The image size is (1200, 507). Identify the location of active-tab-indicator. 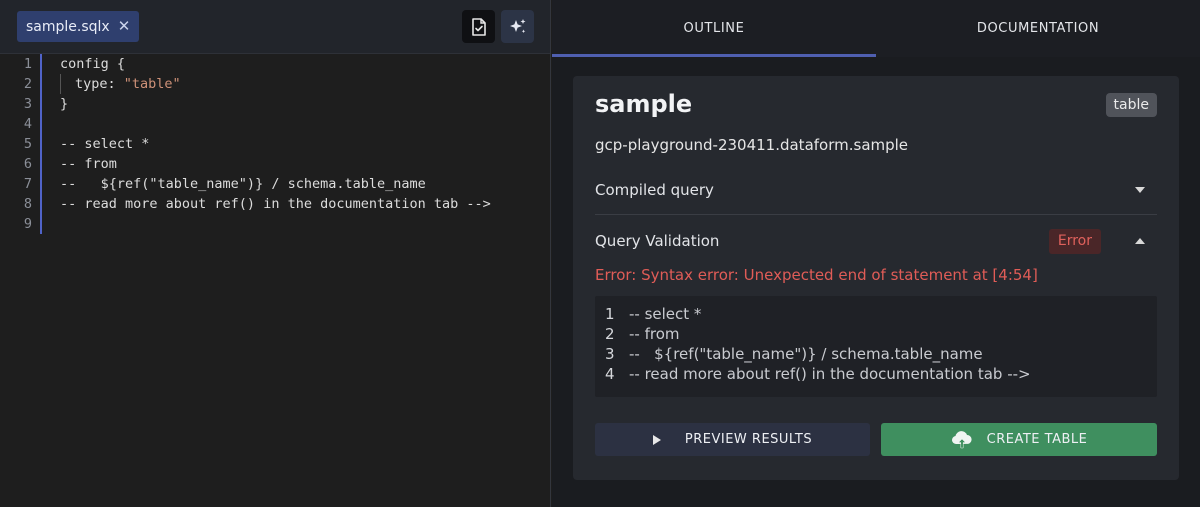
(714, 55).